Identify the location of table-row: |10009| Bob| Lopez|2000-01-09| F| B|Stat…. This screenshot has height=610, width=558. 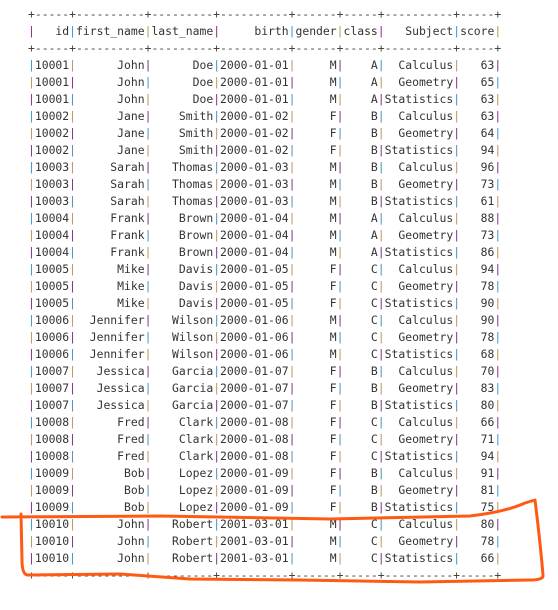
(264, 507).